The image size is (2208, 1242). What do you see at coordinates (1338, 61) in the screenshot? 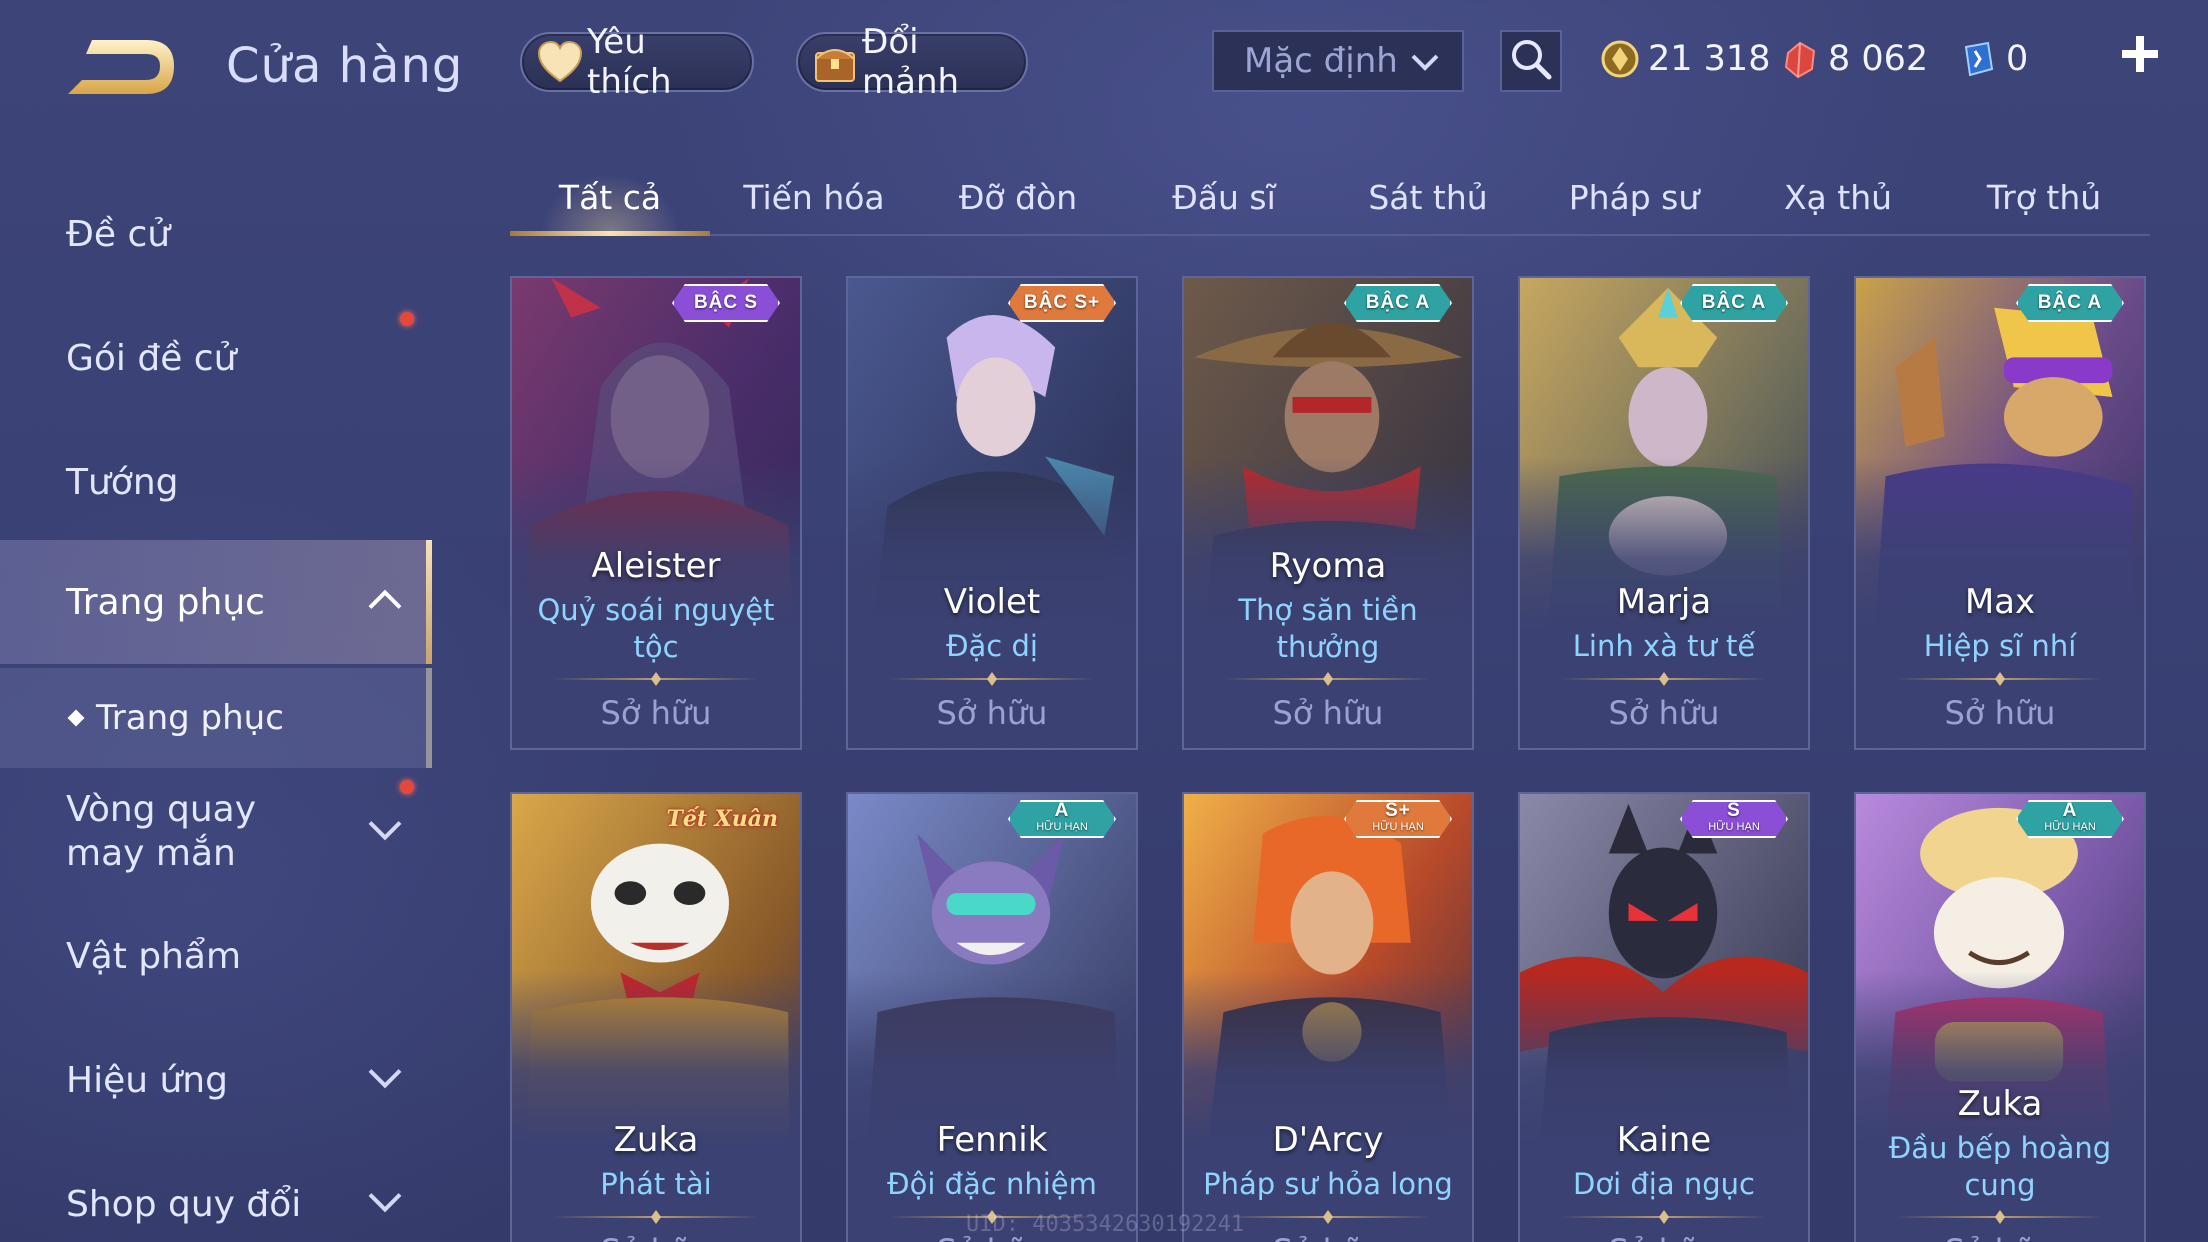
I see `sort-dropdown: Mặc định` at bounding box center [1338, 61].